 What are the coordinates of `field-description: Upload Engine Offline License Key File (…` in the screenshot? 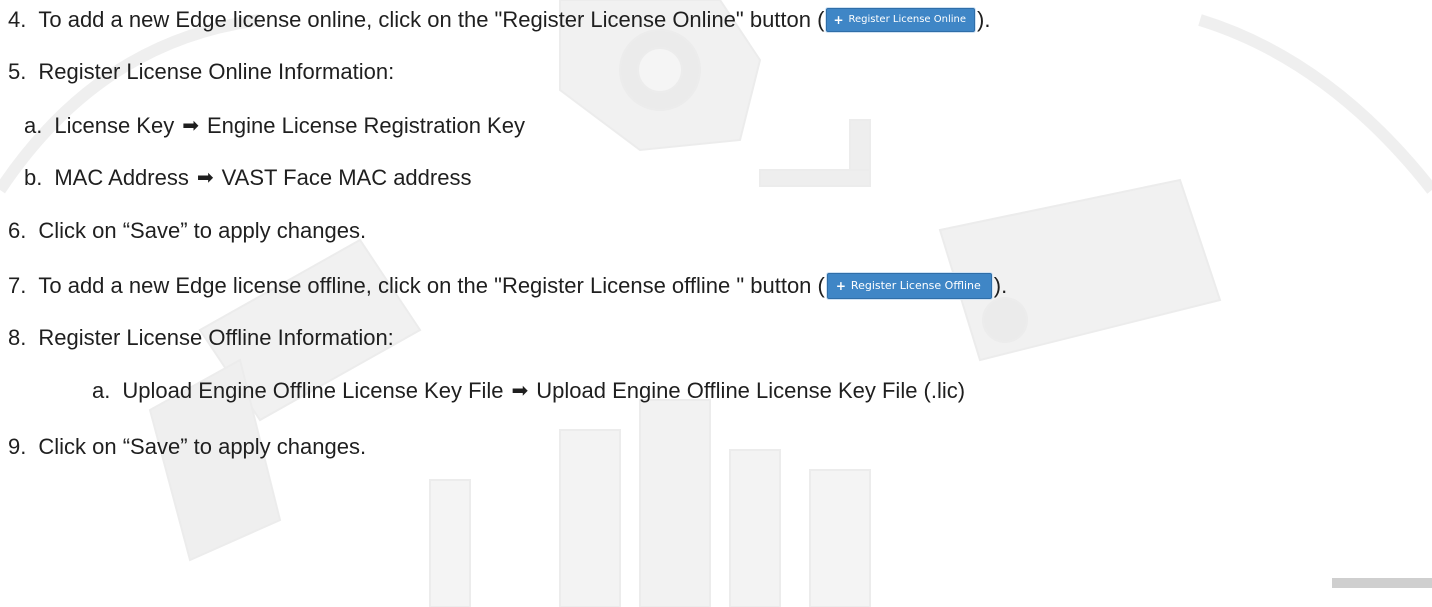 It's located at (751, 390).